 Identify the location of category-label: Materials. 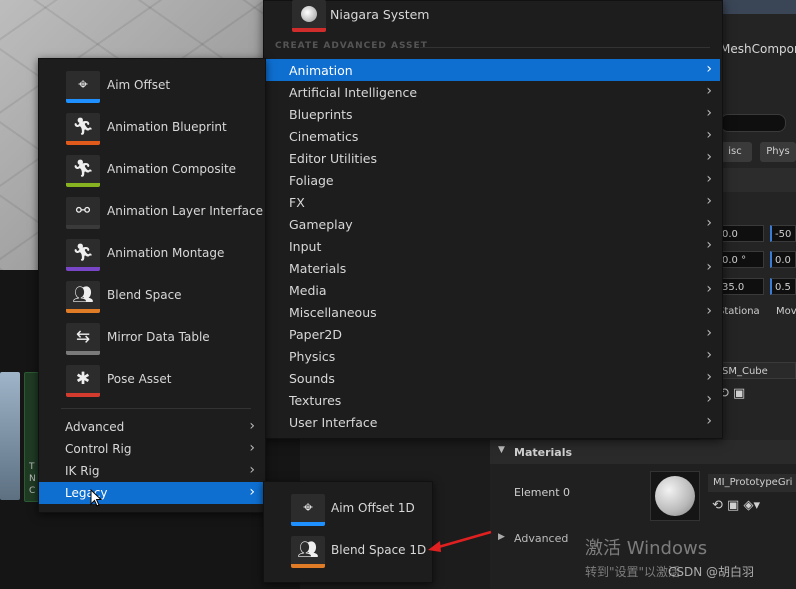
(318, 268).